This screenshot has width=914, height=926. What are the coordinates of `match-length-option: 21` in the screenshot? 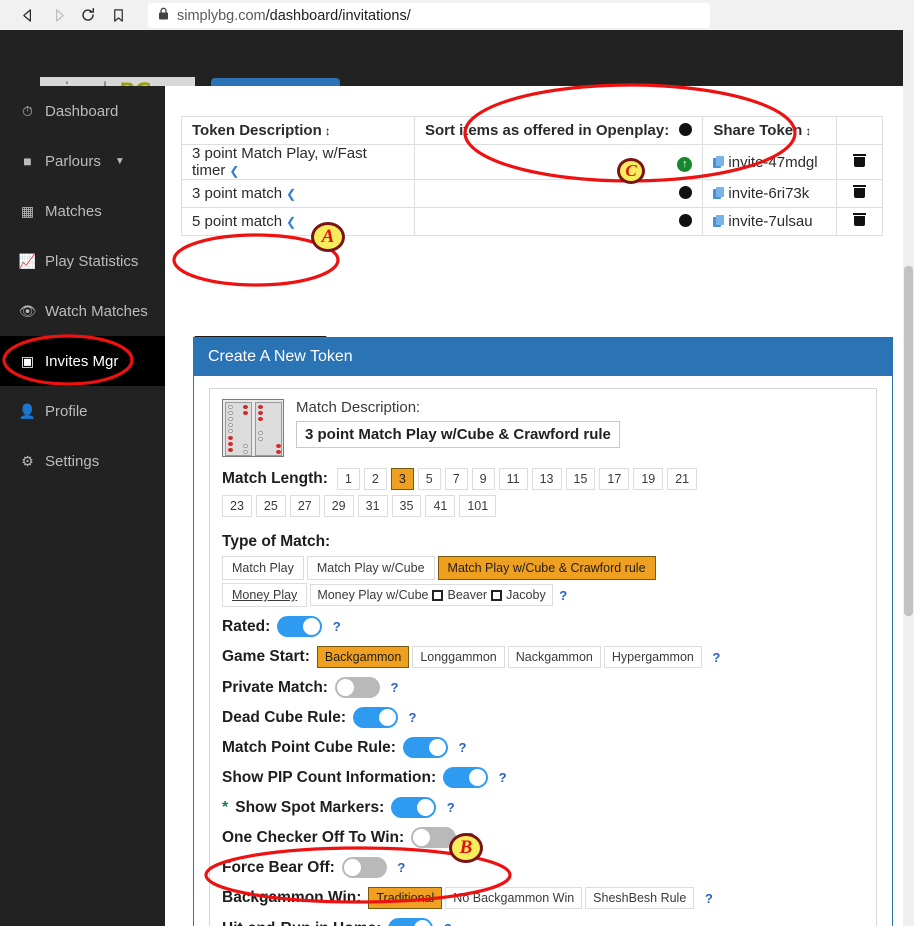 It's located at (682, 479).